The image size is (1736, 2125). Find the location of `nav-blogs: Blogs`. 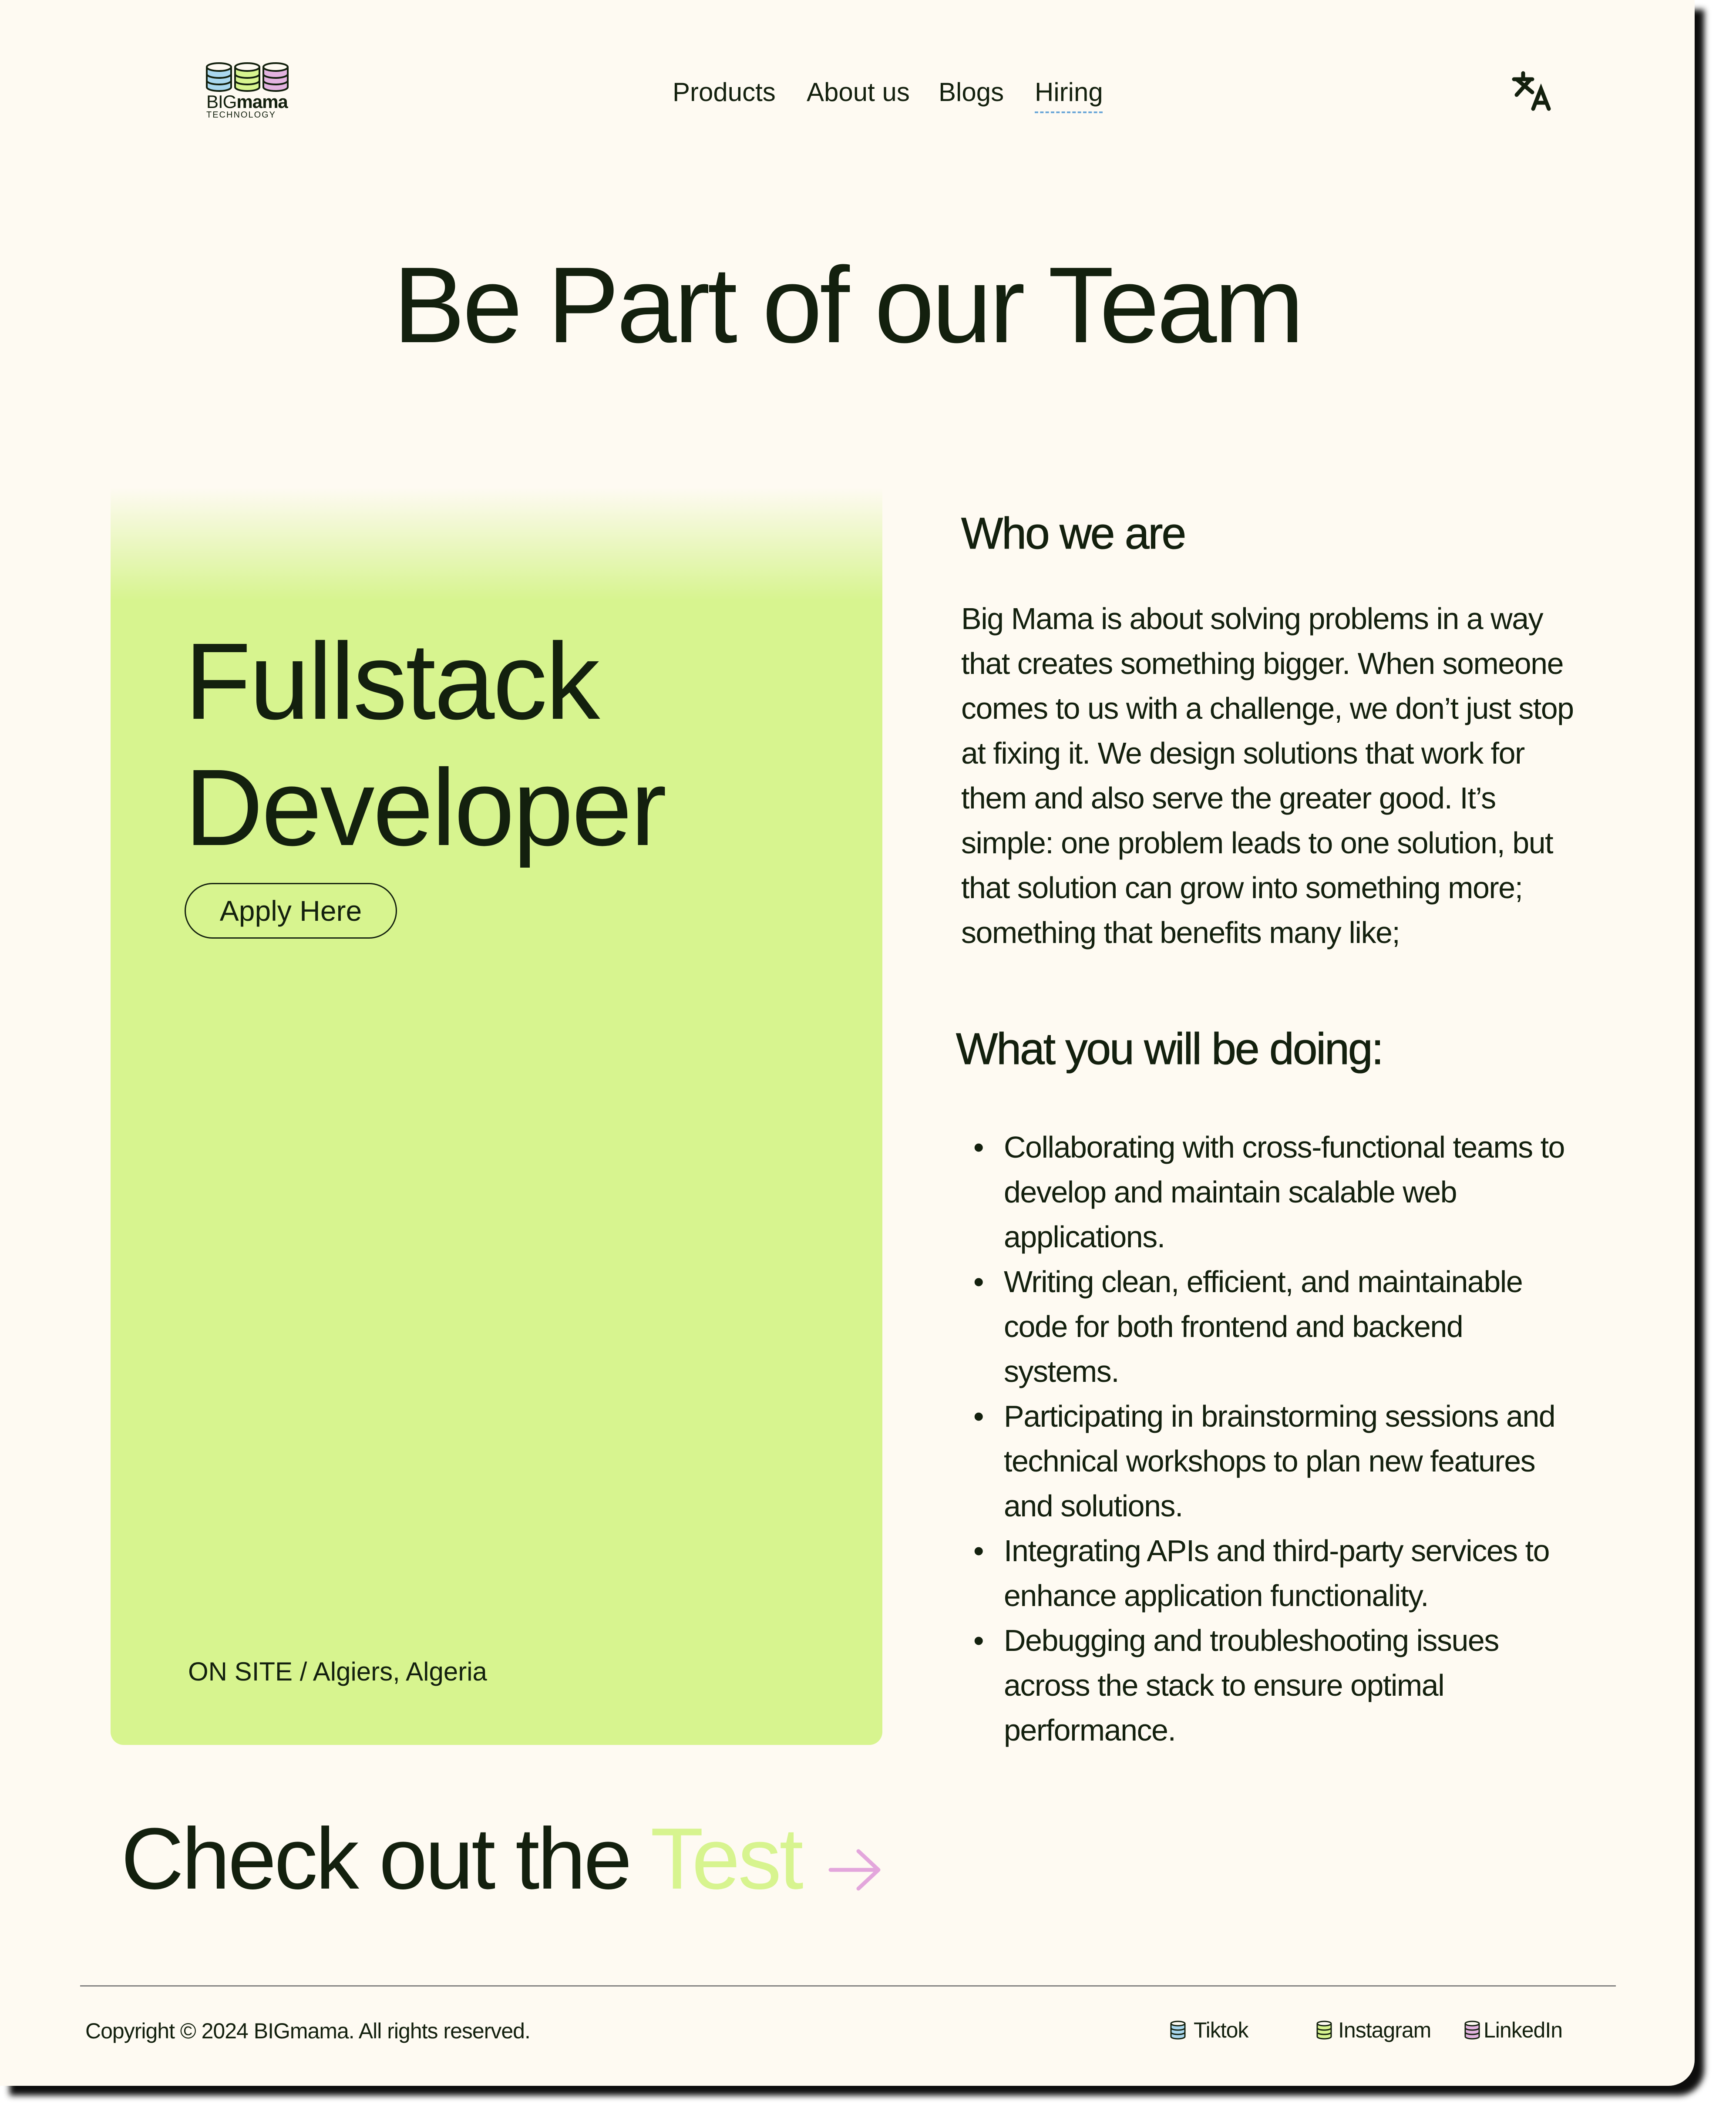

nav-blogs: Blogs is located at coordinates (971, 92).